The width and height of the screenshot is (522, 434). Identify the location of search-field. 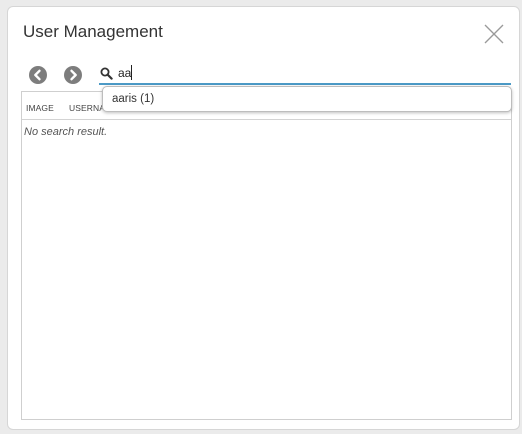
(305, 74).